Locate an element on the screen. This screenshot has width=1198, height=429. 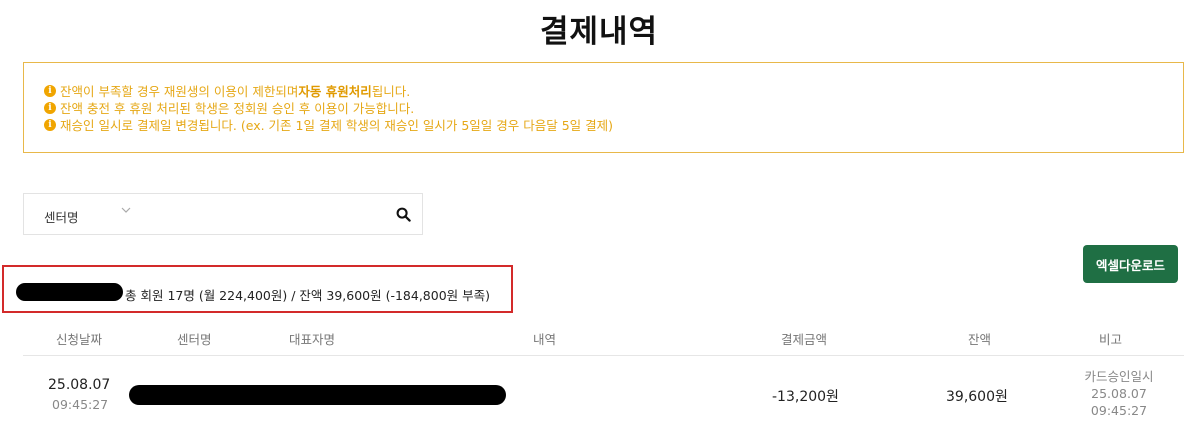
notice-line: i 잔액 충전 후 휴원 처리된 학생은 정회원 승인 후 이용이 가능합니다. is located at coordinates (613, 107).